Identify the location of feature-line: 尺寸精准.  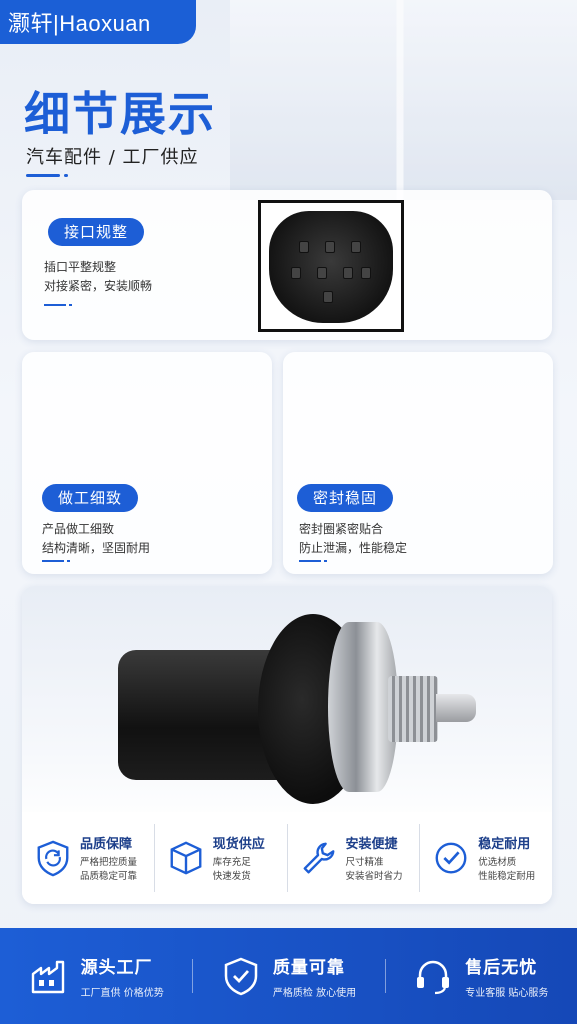
(364, 862).